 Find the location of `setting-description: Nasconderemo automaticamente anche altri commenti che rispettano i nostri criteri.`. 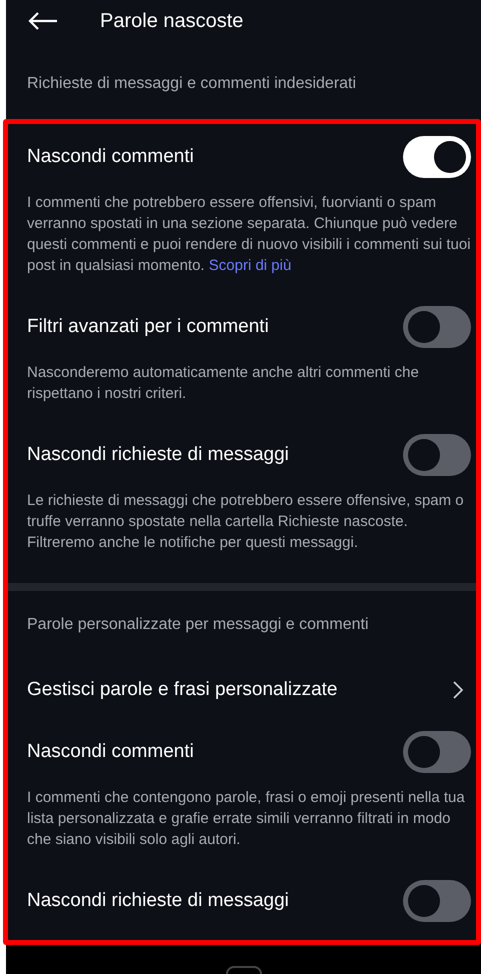

setting-description: Nasconderemo automaticamente anche altri commenti che rispettano i nostri criteri. is located at coordinates (223, 383).